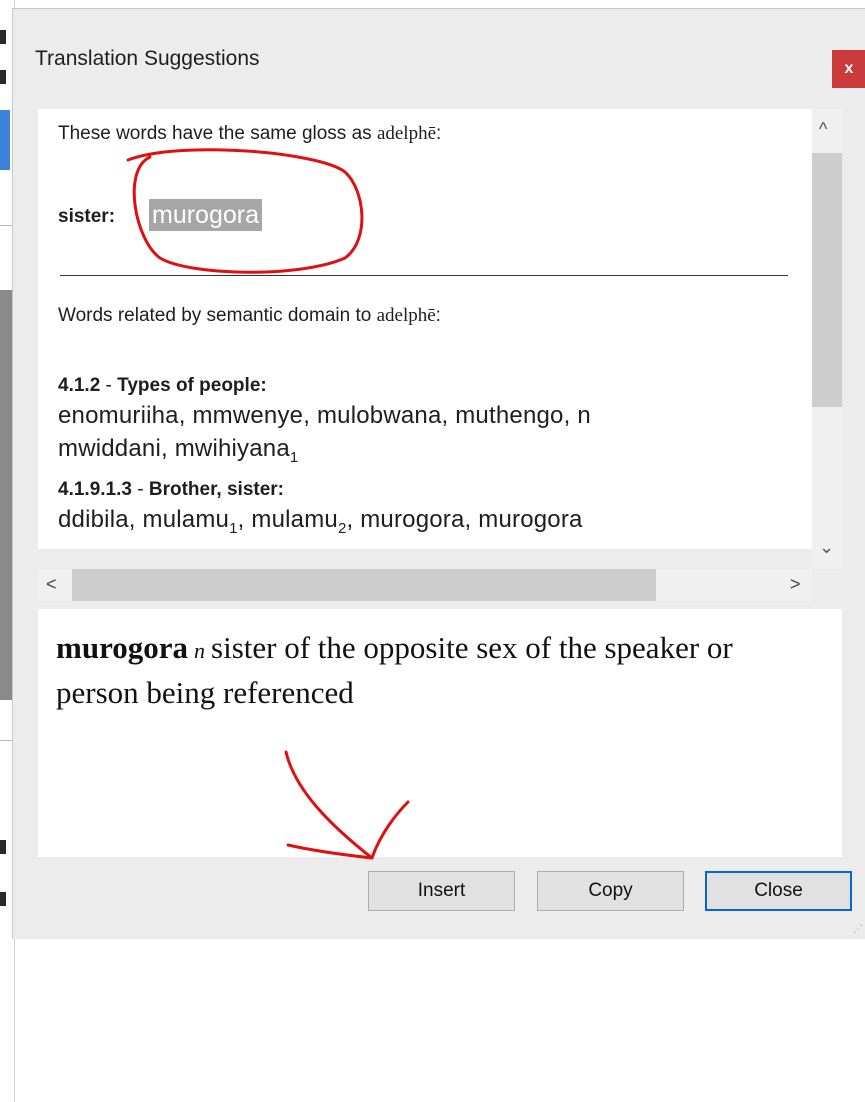  I want to click on title-bar: Translation Suggestions x, so click(439, 57).